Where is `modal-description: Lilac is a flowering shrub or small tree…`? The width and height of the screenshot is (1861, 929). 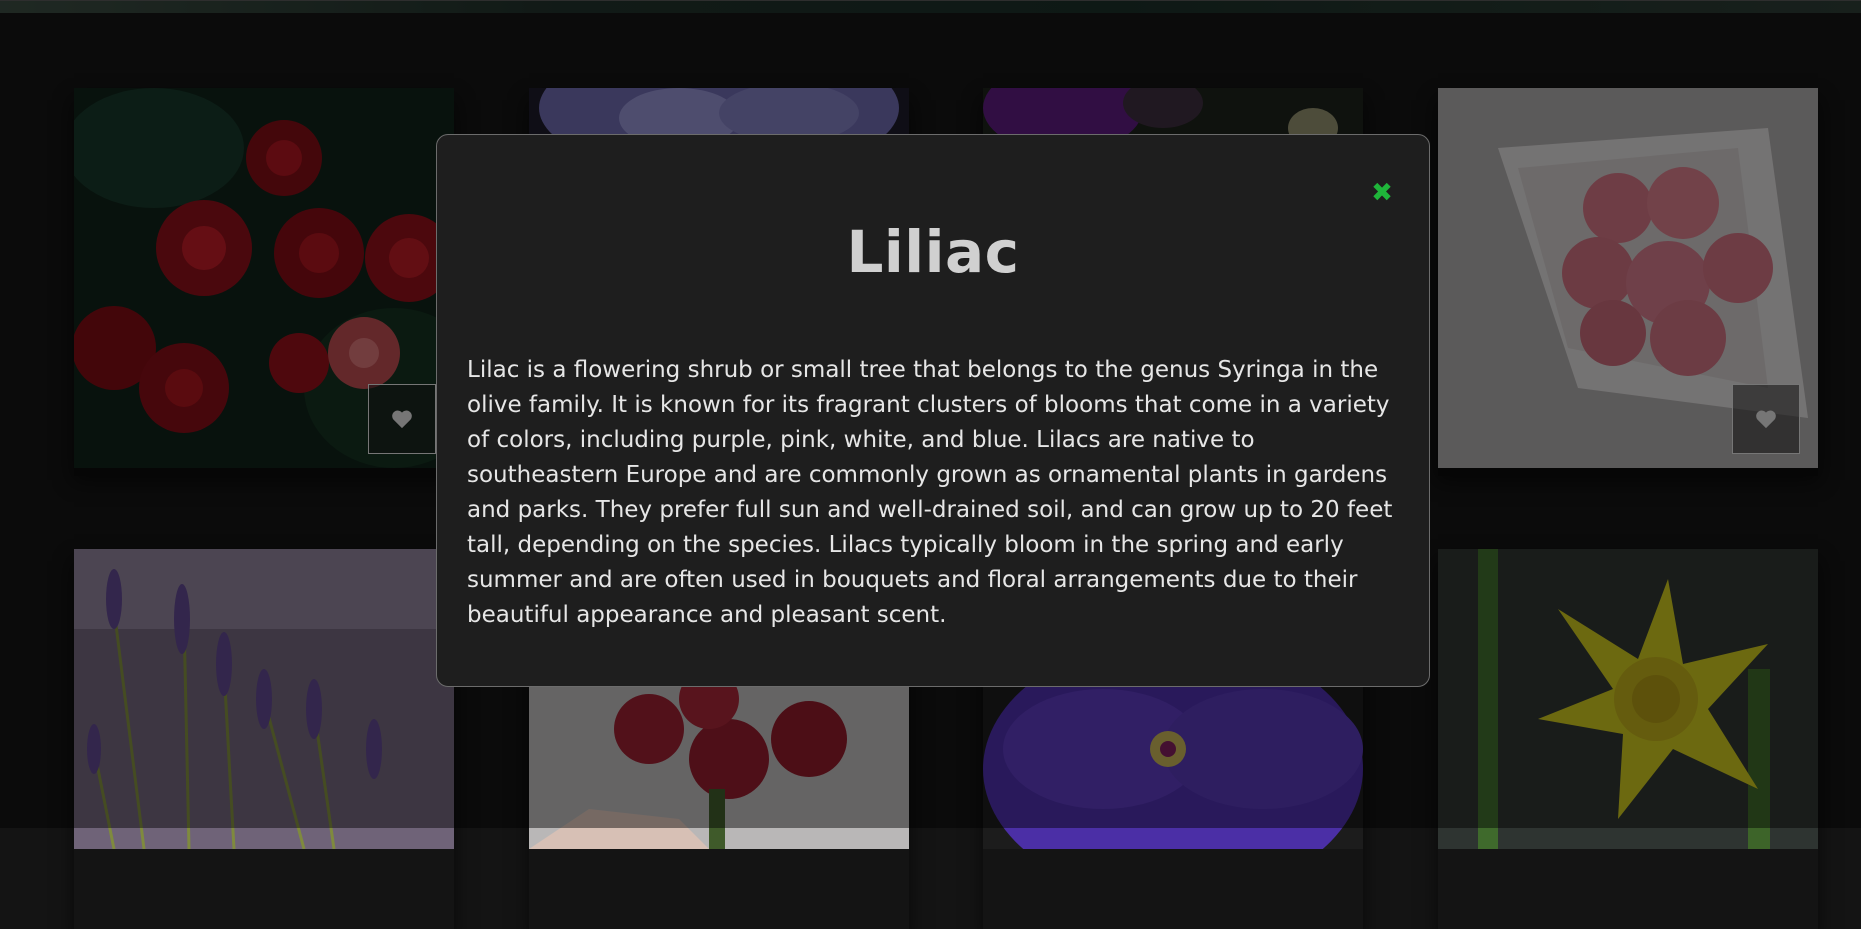
modal-description: Lilac is a flowering shrub or small tree… is located at coordinates (930, 492).